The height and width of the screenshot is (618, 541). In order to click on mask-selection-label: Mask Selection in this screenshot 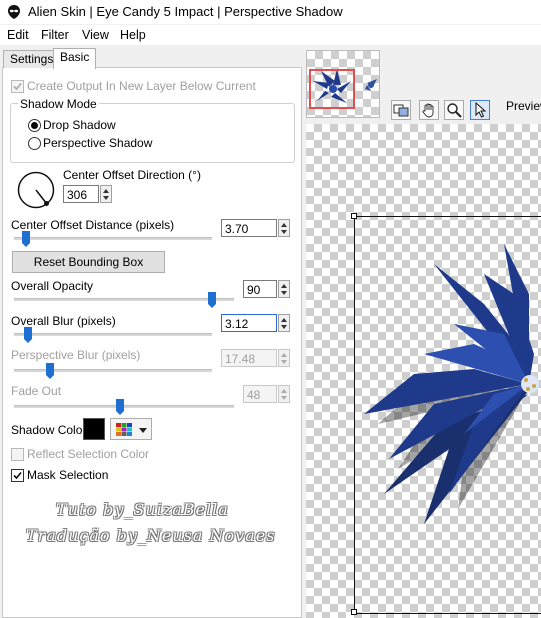, I will do `click(68, 475)`.